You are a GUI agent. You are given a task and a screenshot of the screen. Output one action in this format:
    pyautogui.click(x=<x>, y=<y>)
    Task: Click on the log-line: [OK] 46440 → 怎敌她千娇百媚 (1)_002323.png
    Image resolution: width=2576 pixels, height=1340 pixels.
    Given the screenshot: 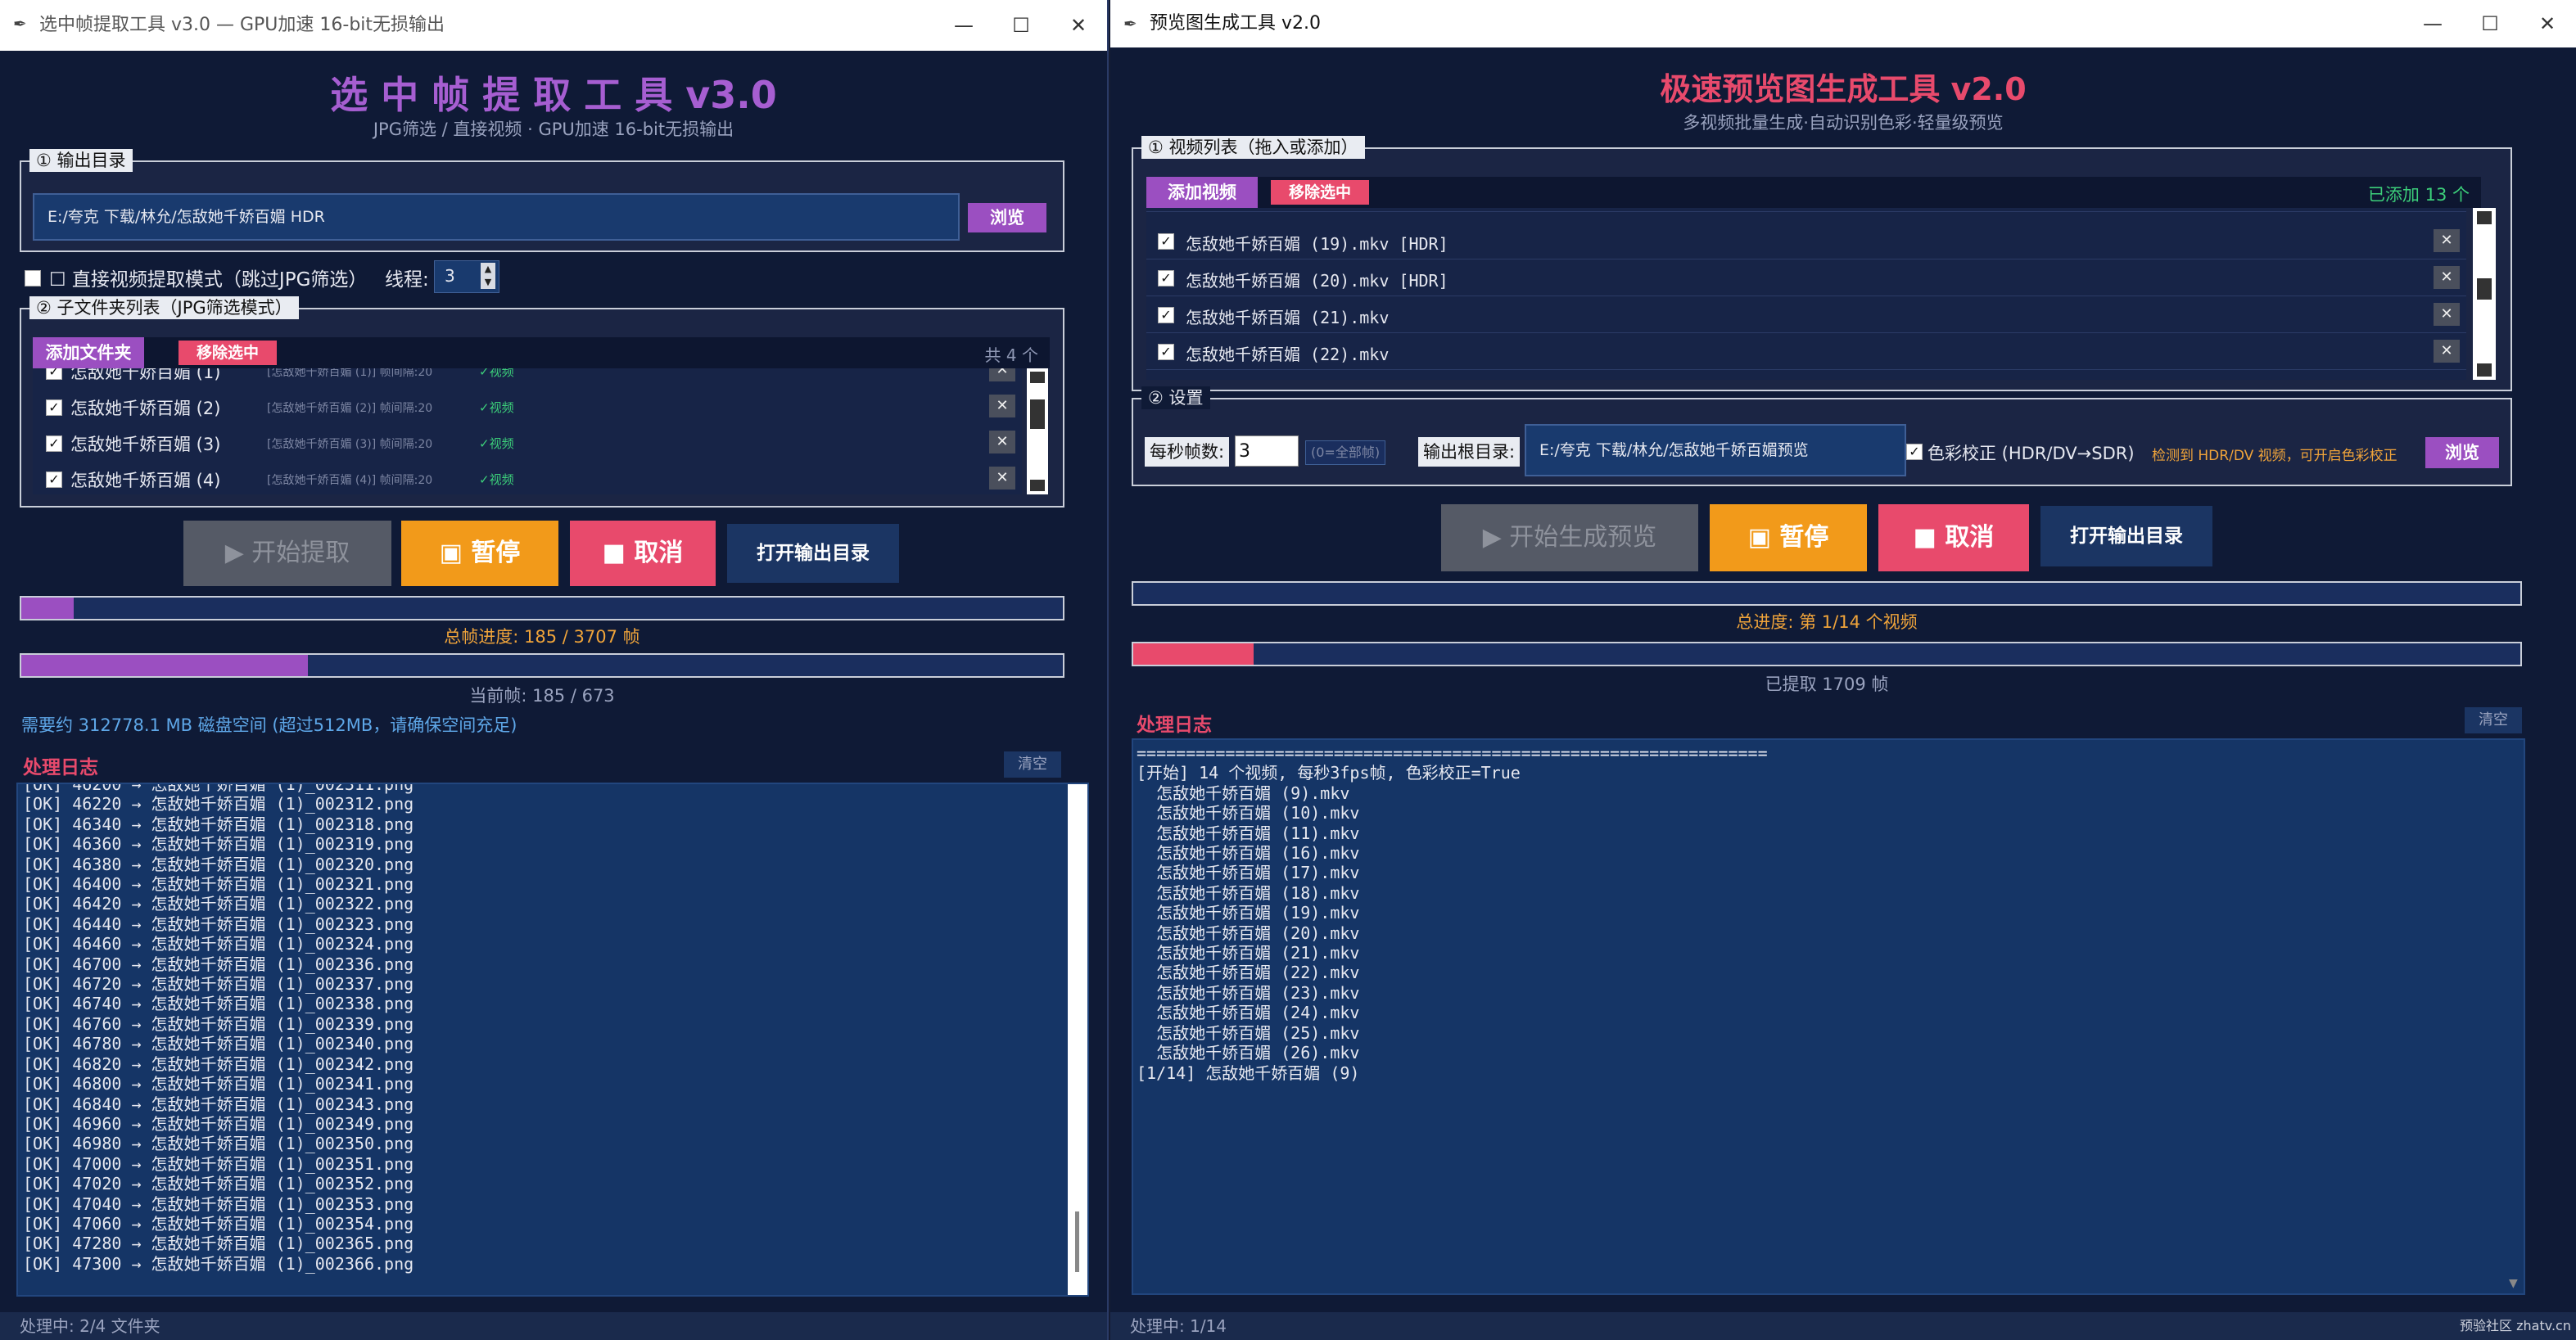 What is the action you would take?
    pyautogui.click(x=218, y=924)
    